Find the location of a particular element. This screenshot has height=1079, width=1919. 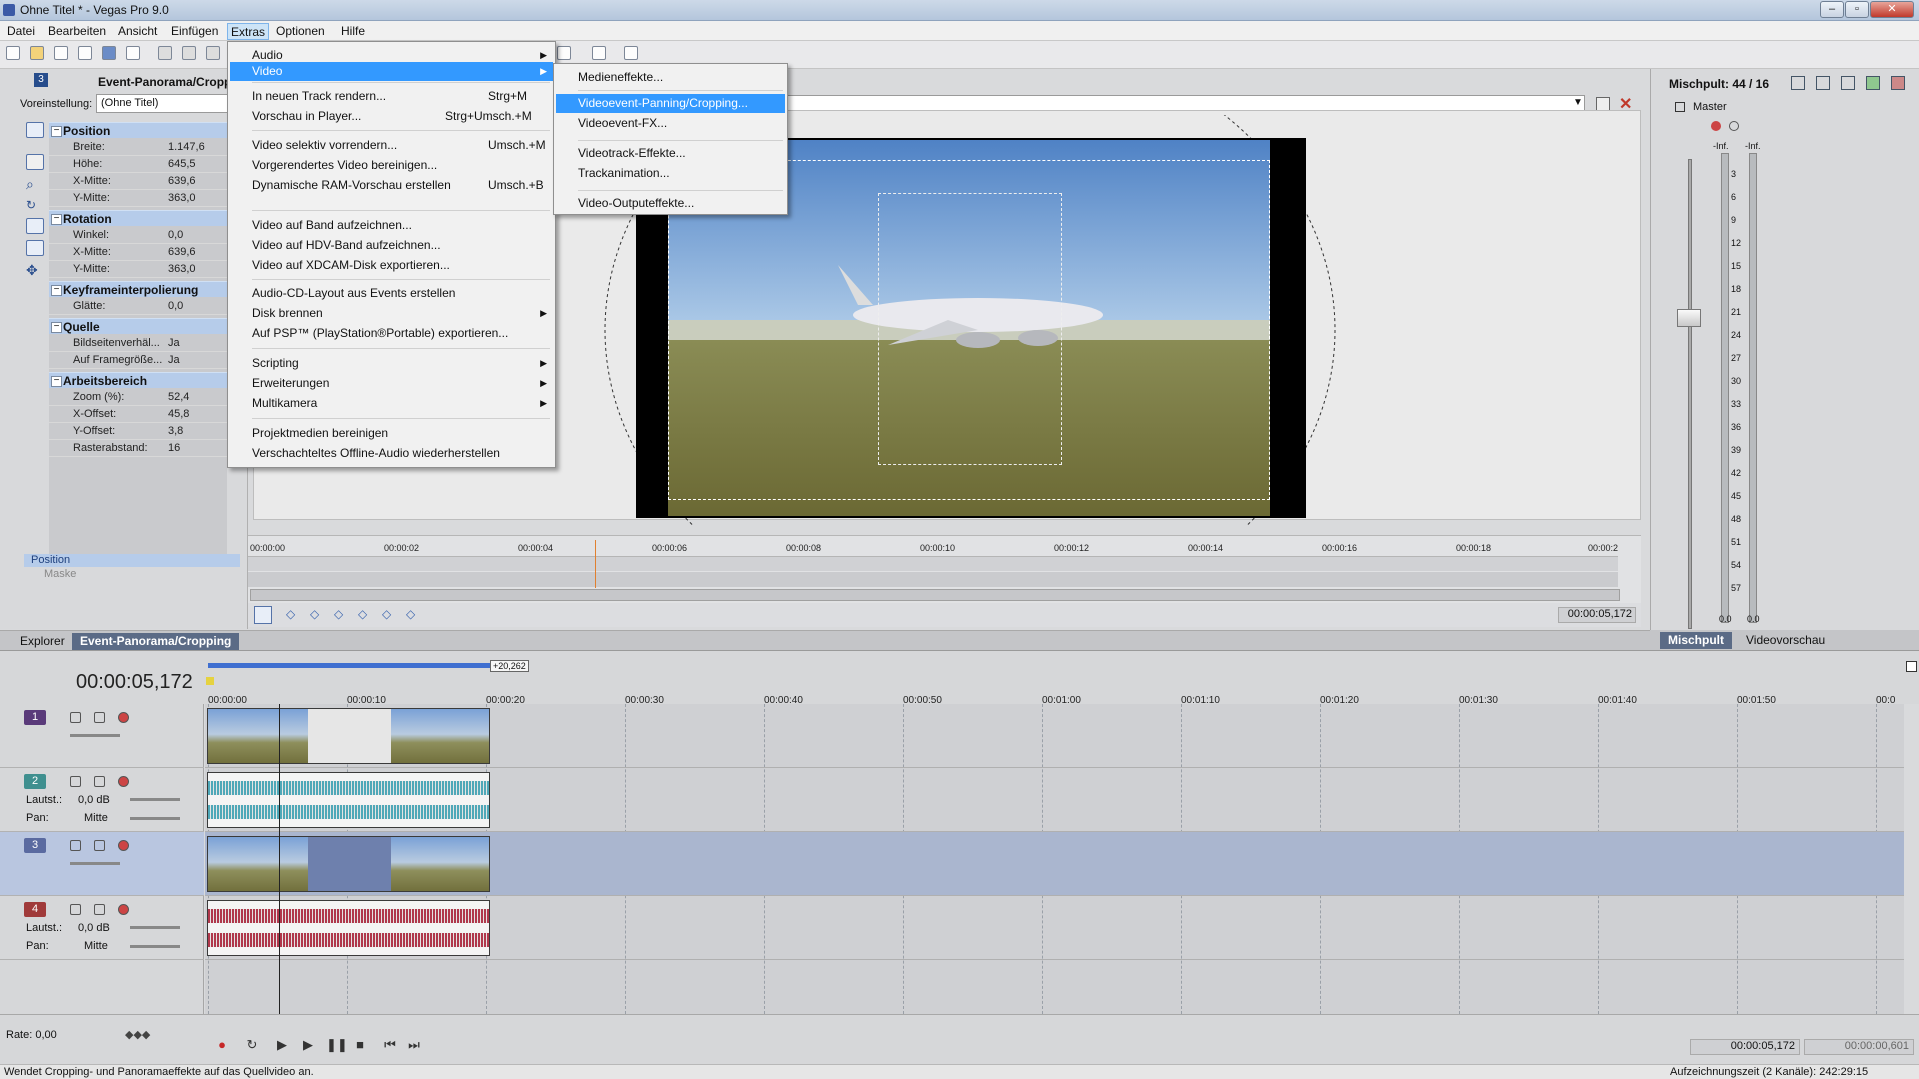

menu-hilfe: Hilfe is located at coordinates (353, 31).